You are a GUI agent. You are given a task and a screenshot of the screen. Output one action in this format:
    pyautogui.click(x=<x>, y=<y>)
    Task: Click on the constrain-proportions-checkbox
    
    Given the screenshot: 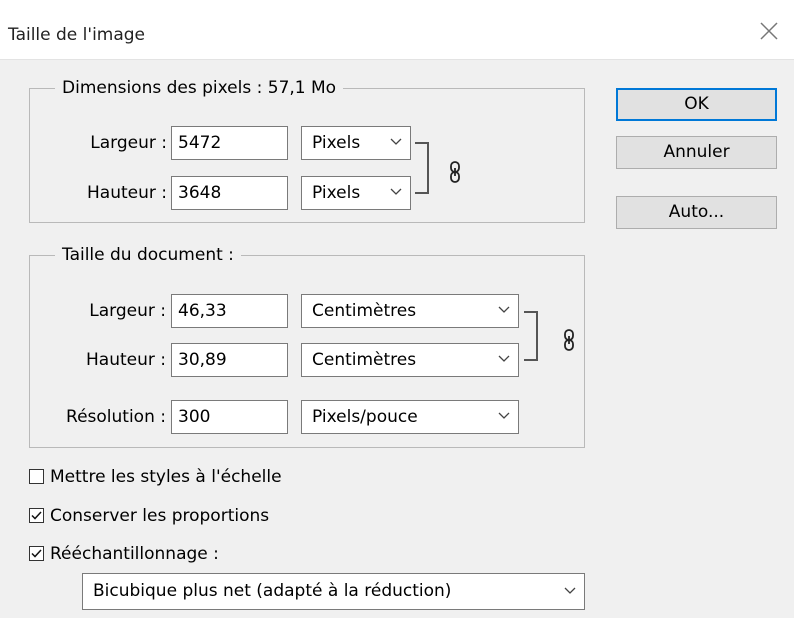 What is the action you would take?
    pyautogui.click(x=36, y=515)
    